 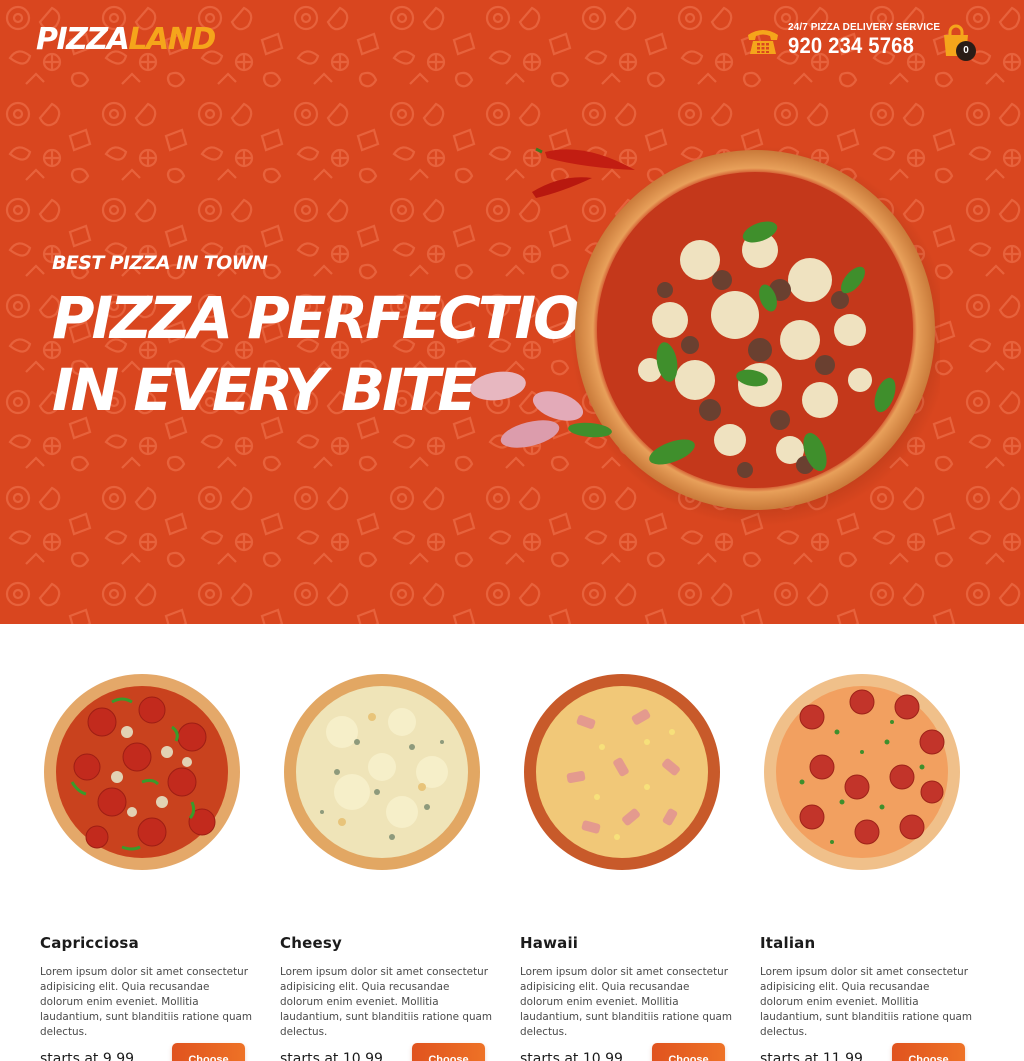 I want to click on pizza-italian-image, so click(x=862, y=772).